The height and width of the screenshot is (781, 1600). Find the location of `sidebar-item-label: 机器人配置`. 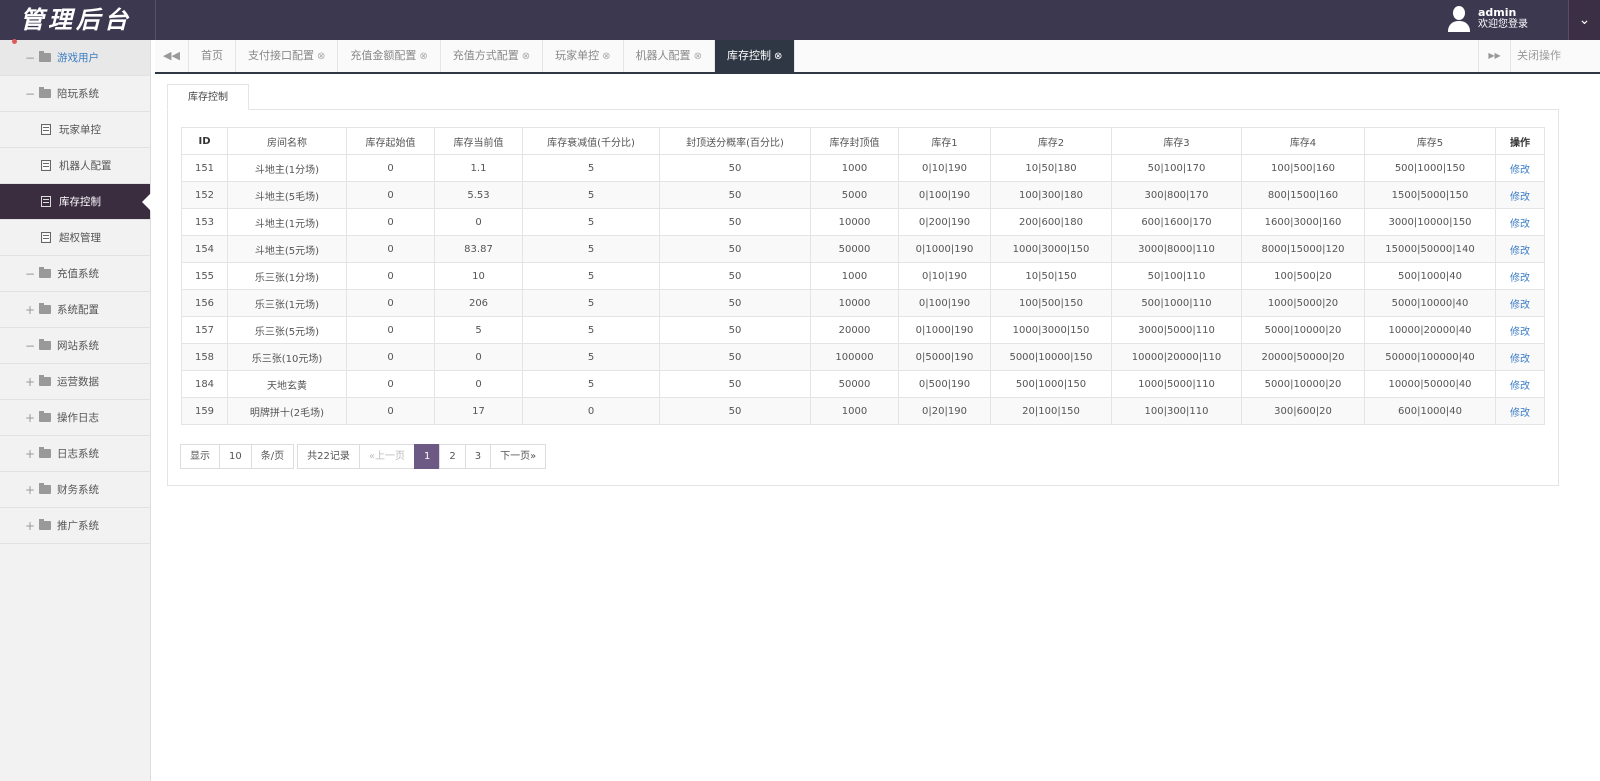

sidebar-item-label: 机器人配置 is located at coordinates (85, 166).